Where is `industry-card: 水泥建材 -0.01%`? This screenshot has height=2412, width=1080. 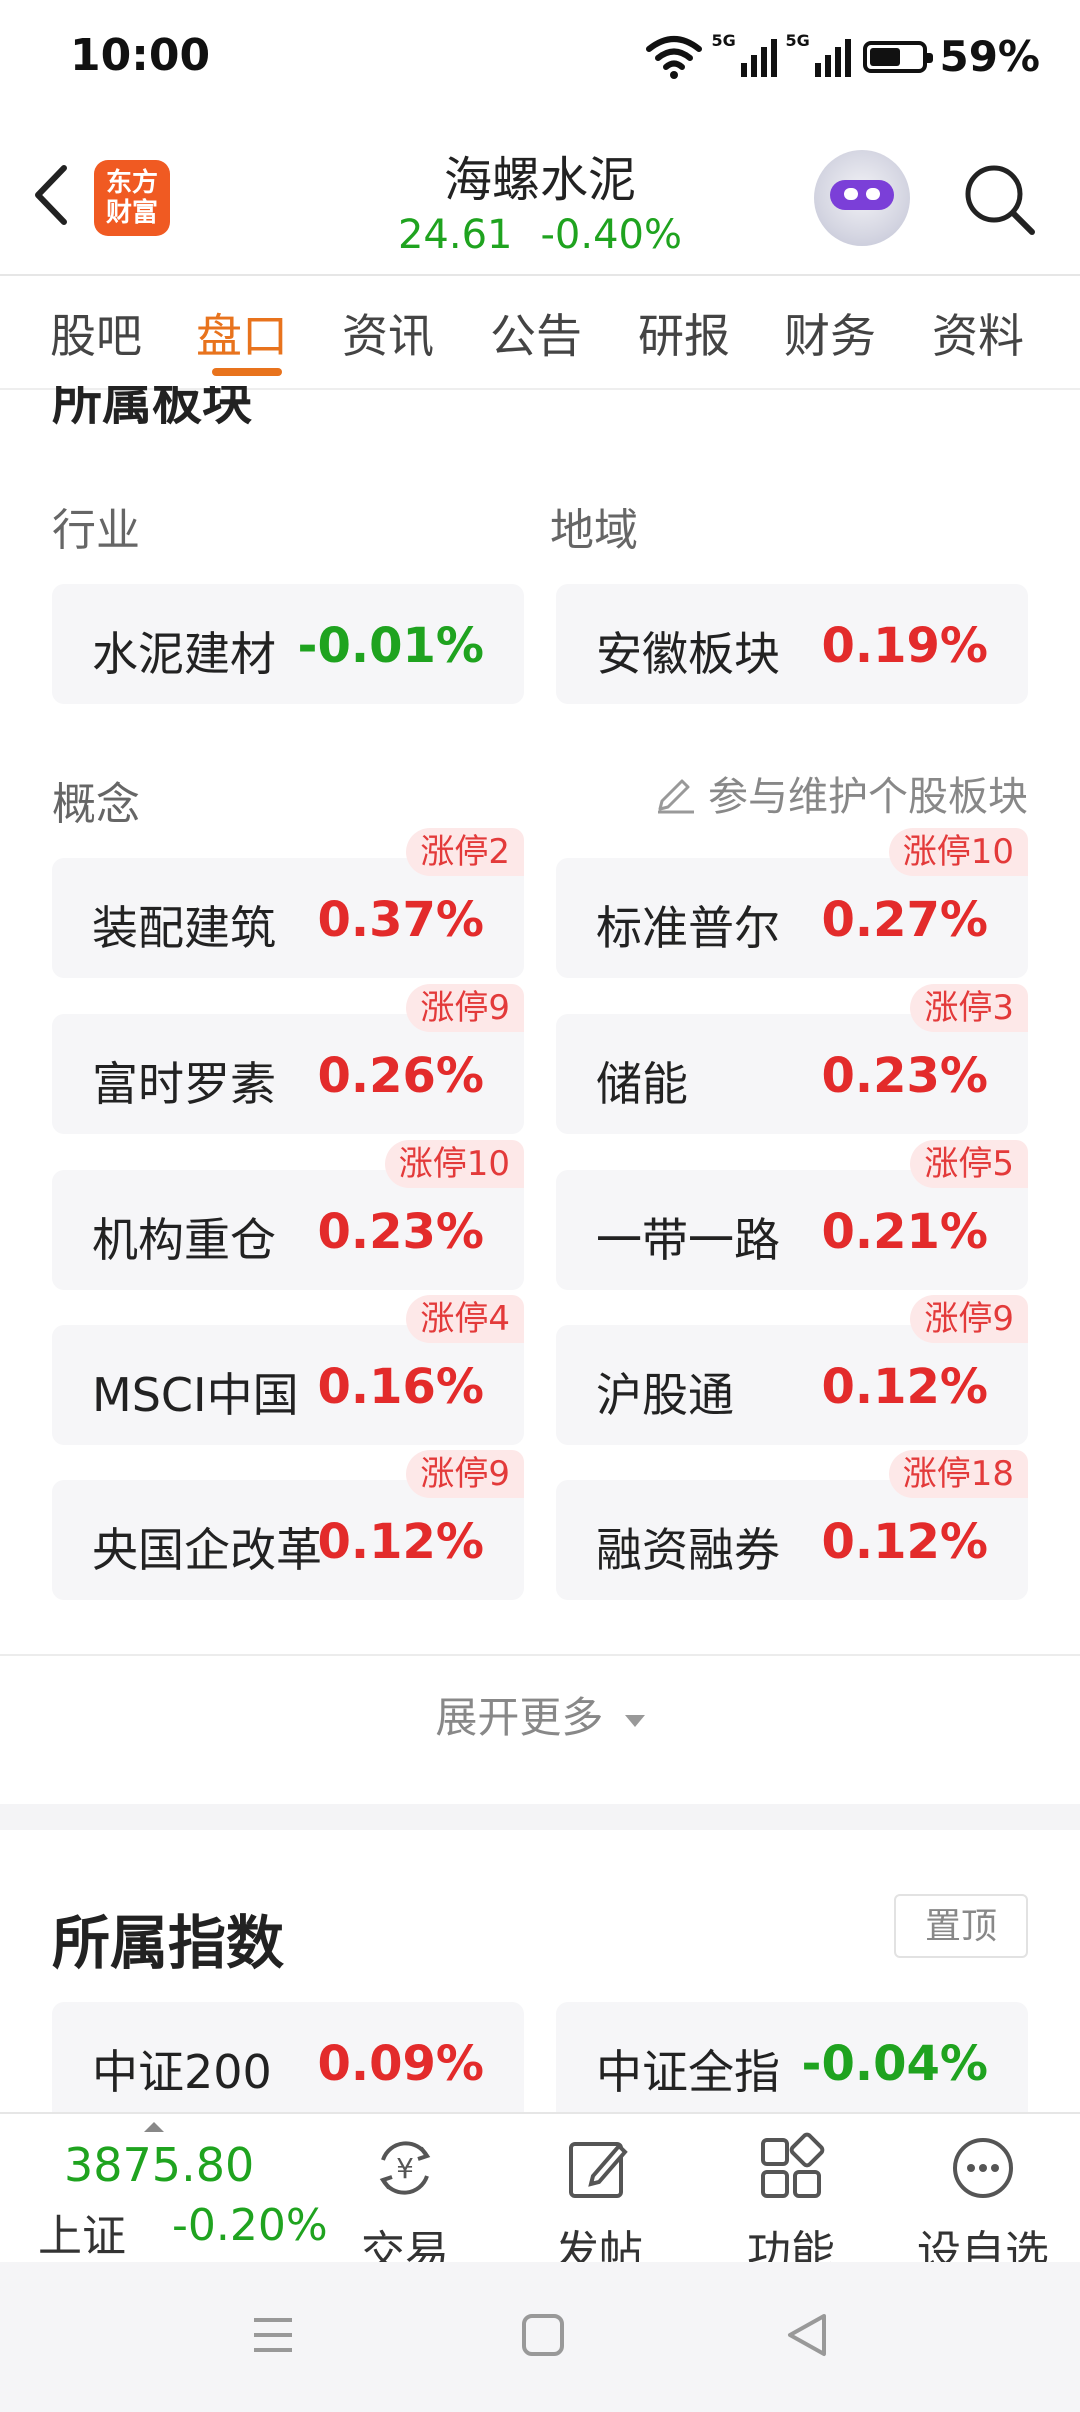
industry-card: 水泥建材 -0.01% is located at coordinates (288, 644).